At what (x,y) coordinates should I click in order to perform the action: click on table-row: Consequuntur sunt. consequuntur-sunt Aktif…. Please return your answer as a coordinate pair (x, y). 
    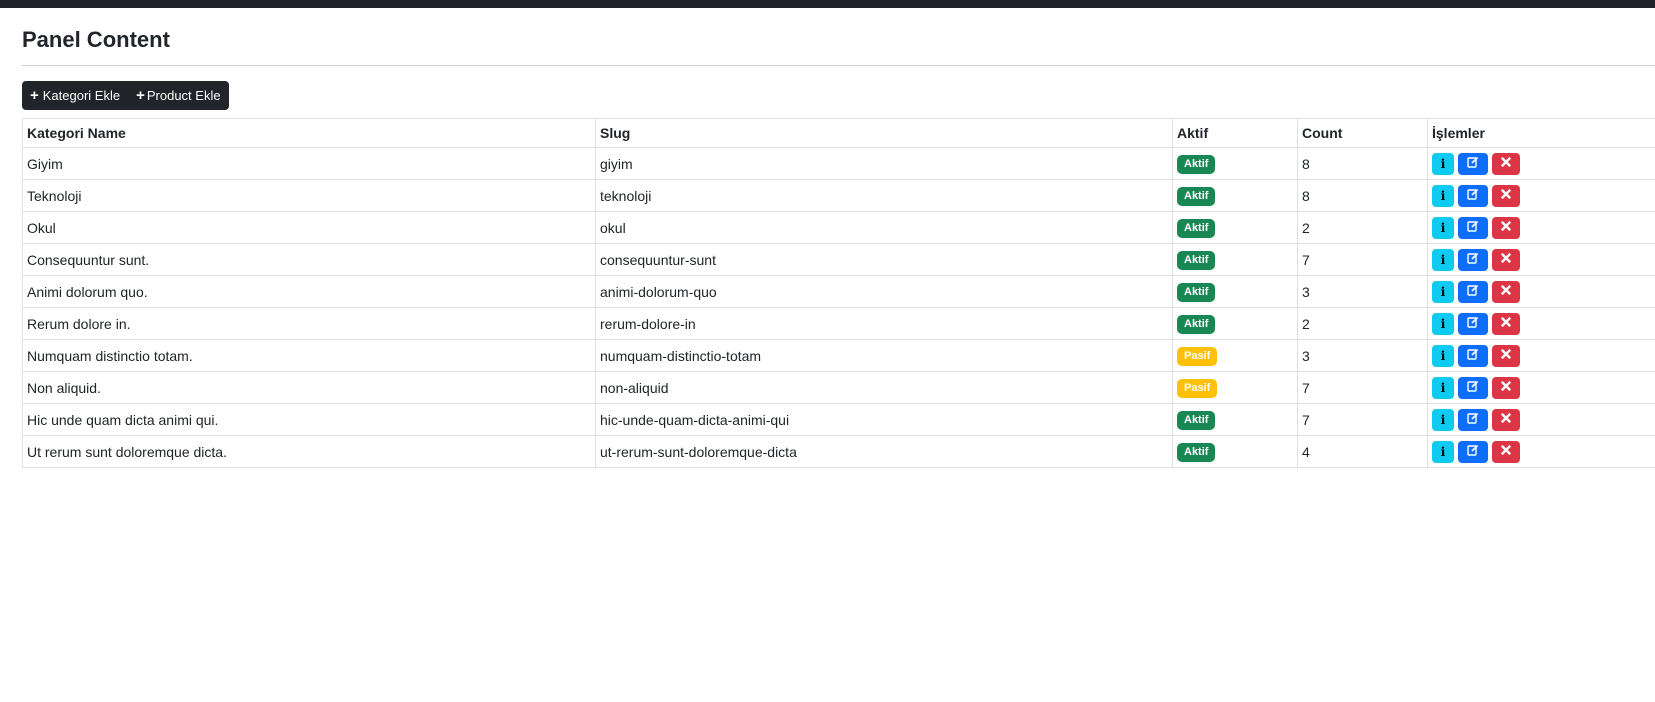
    Looking at the image, I should click on (838, 259).